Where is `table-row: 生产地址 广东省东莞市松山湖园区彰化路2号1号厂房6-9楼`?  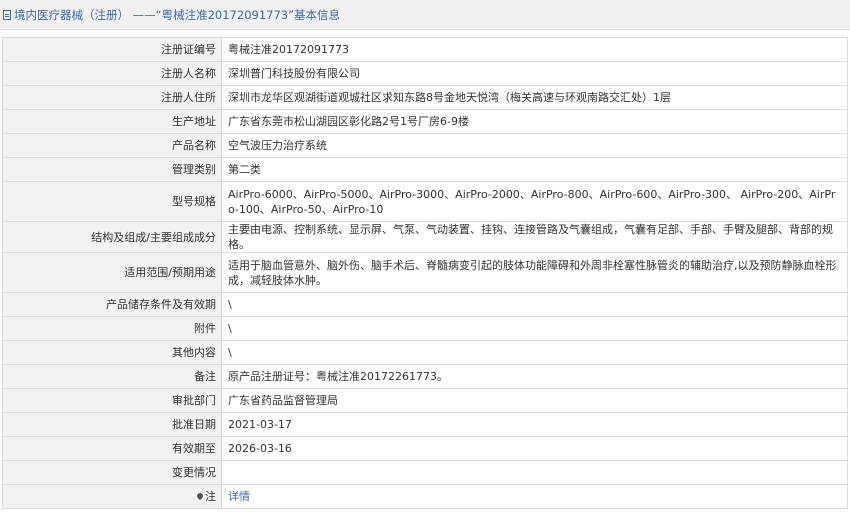 table-row: 生产地址 广东省东莞市松山湖园区彰化路2号1号厂房6-9楼 is located at coordinates (425, 121).